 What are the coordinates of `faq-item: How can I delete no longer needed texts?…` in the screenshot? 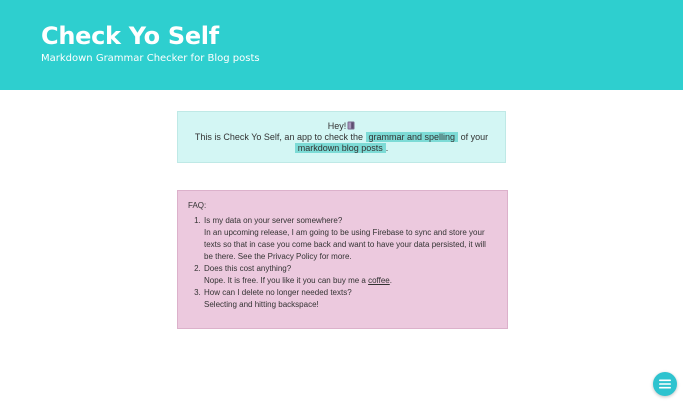 It's located at (350, 299).